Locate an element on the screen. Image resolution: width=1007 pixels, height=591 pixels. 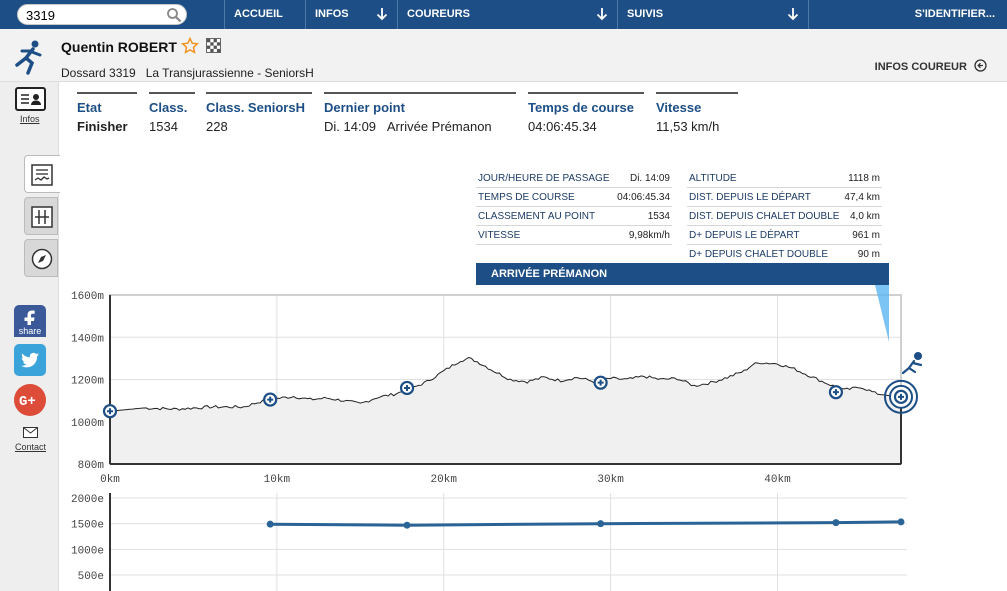
rank-y-tick-label: 1000e is located at coordinates (87, 551).